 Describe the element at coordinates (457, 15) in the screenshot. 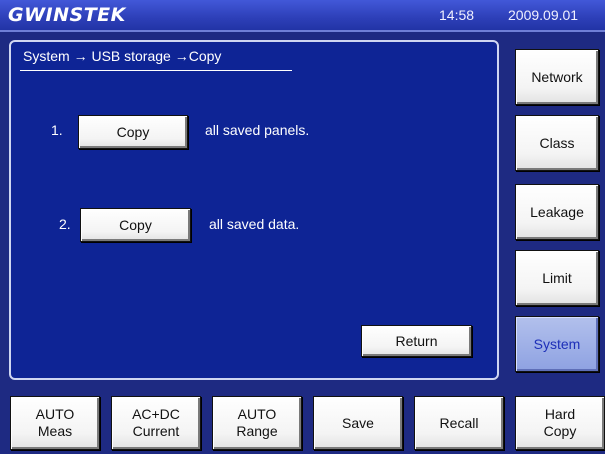

I see `clock-time: 14:58` at that location.